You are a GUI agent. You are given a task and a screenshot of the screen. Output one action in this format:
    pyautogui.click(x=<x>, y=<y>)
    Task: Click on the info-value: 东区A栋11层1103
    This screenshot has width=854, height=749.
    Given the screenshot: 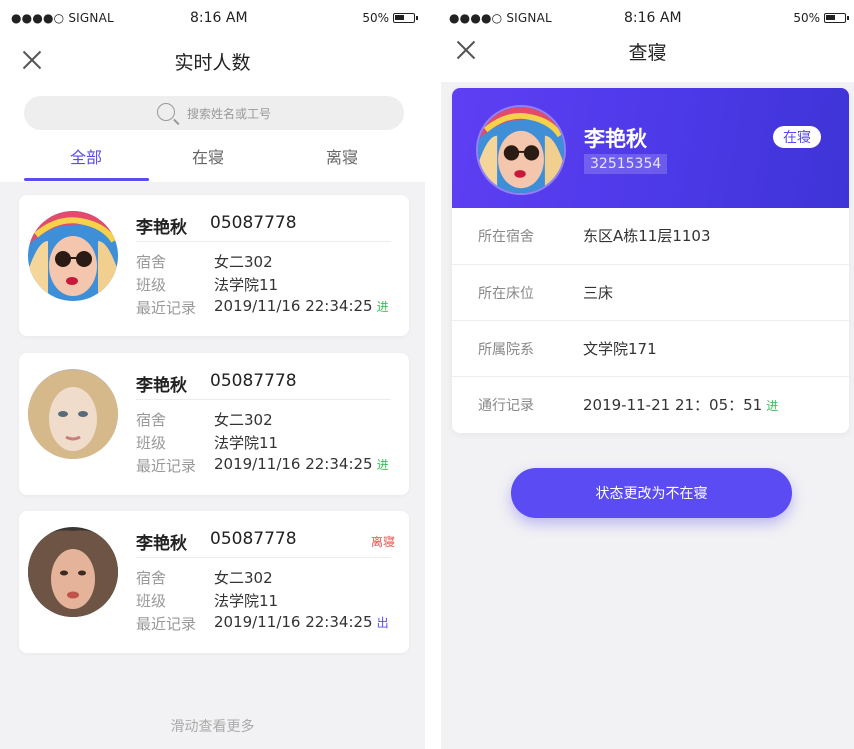 What is the action you would take?
    pyautogui.click(x=647, y=236)
    